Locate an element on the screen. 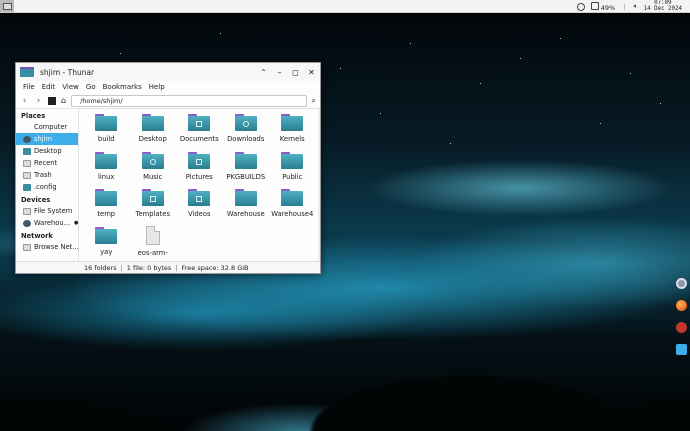  top-panel: 49% ⋮ 🔈︎ 07:09 14 Dec 2024 is located at coordinates (345, 6).